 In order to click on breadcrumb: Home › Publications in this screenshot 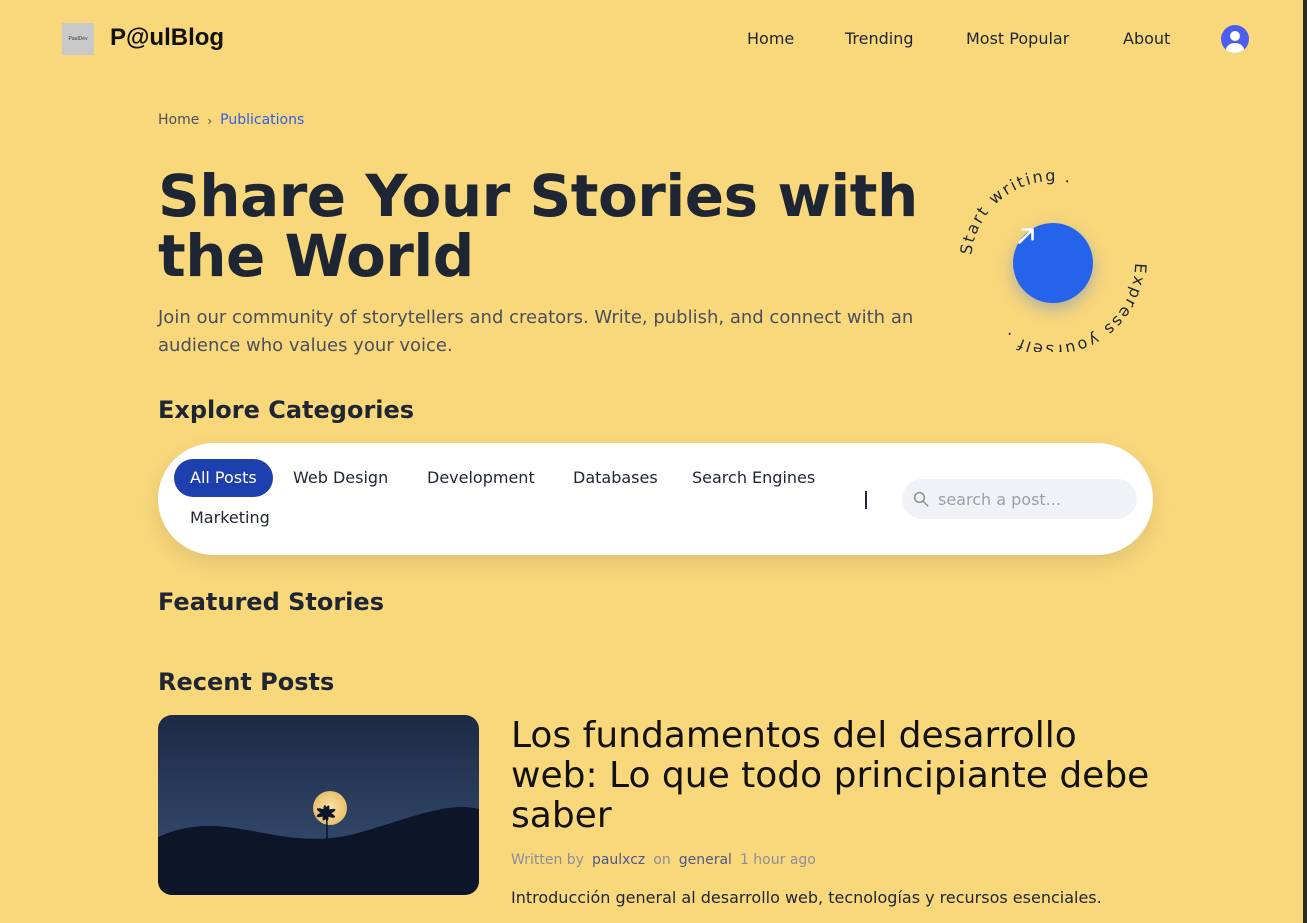, I will do `click(231, 121)`.